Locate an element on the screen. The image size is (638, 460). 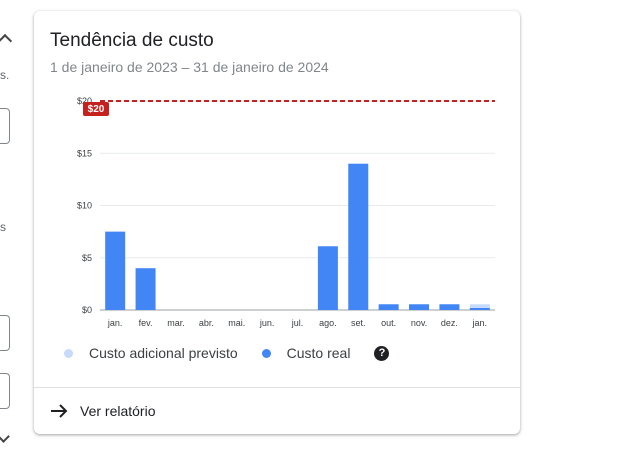
x-tick-label: ago. is located at coordinates (328, 323).